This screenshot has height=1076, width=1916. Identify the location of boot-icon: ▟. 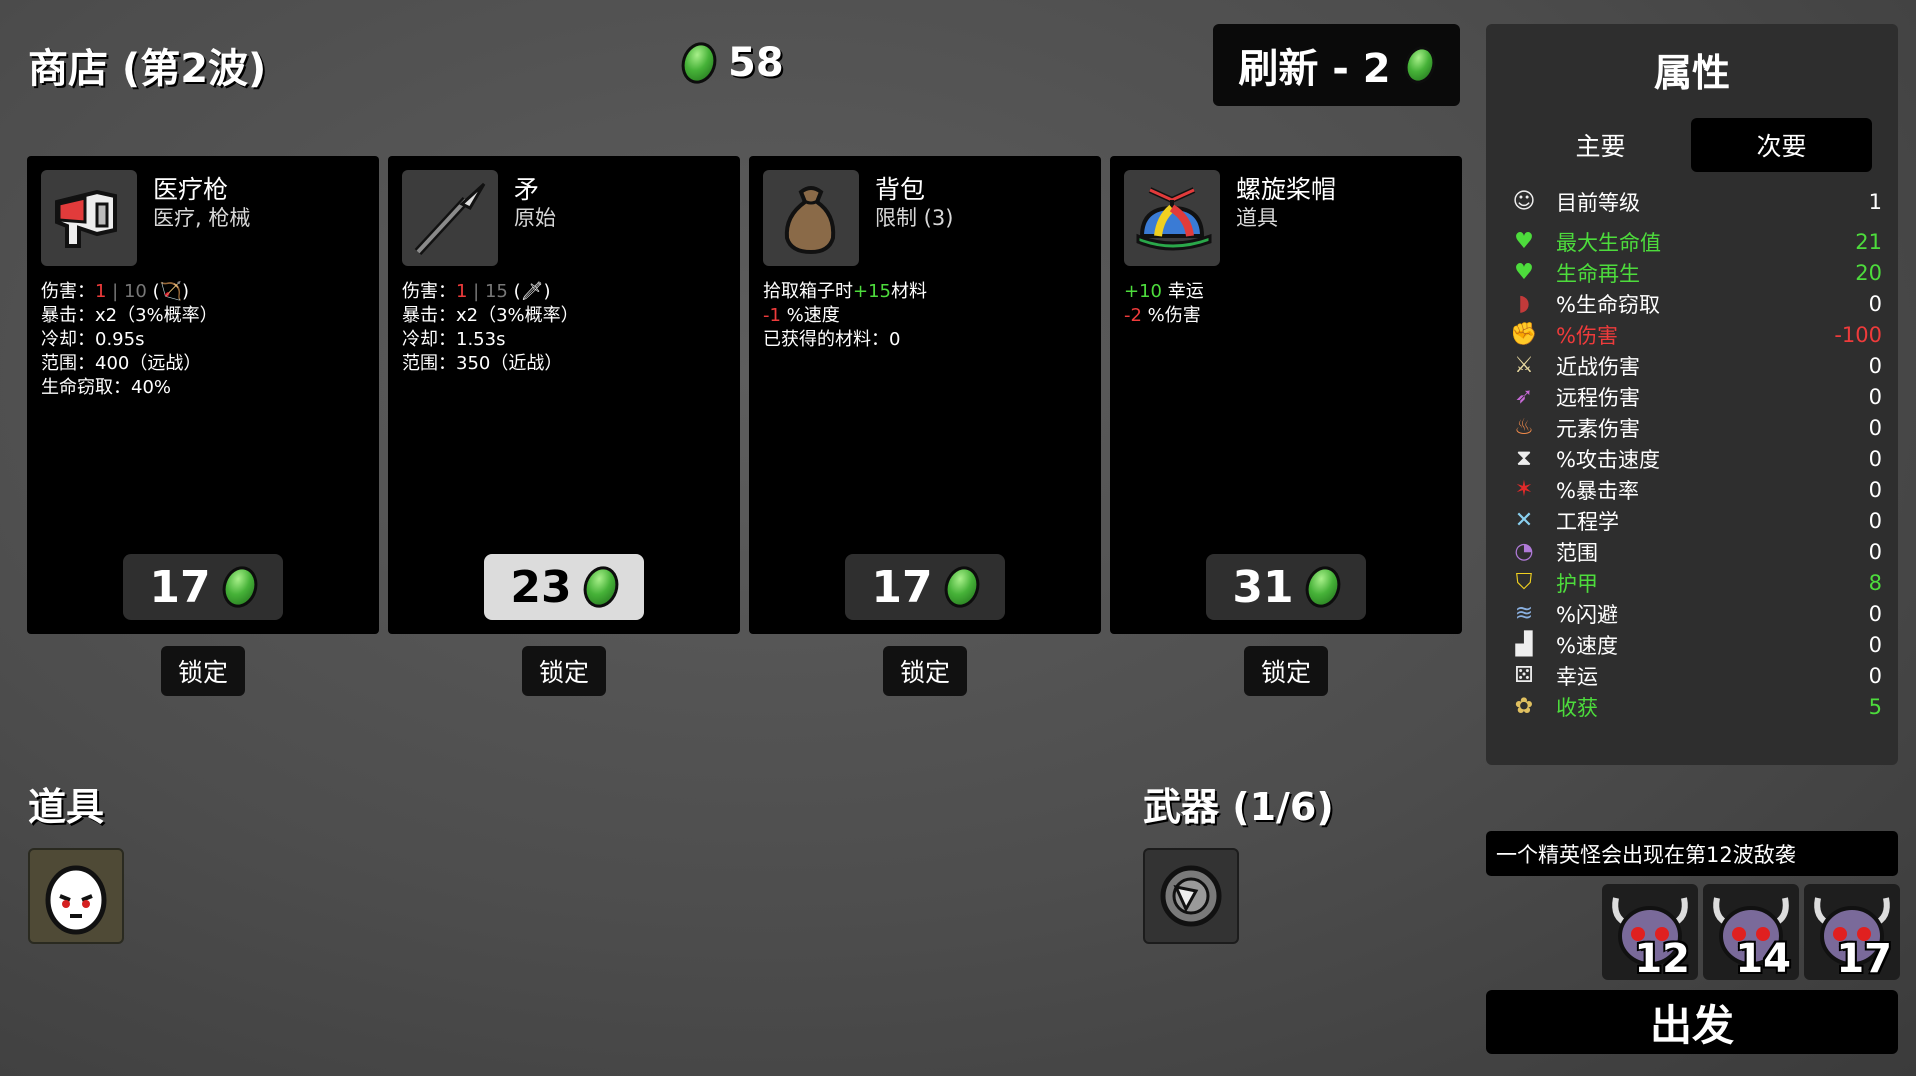
(1524, 644).